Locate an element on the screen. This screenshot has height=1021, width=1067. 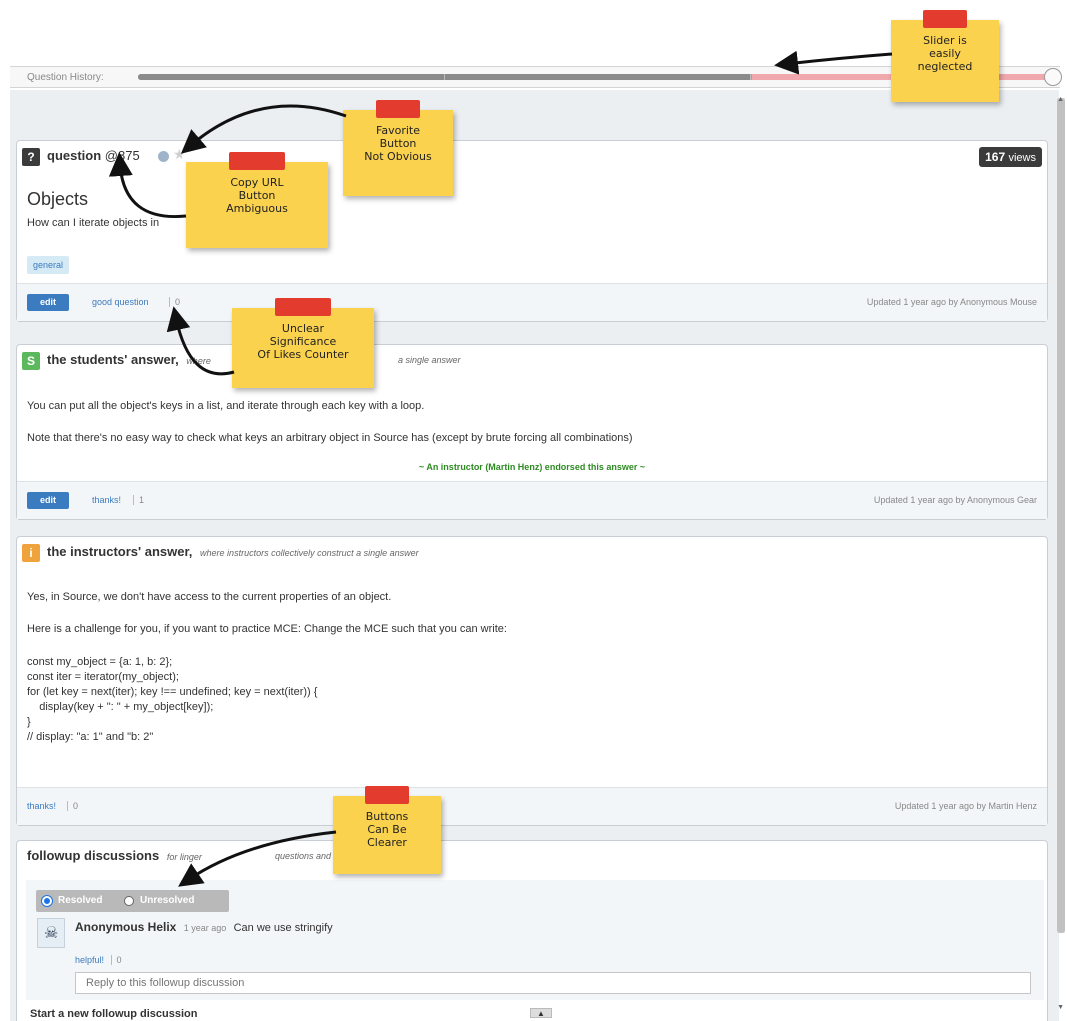
scrollbar is located at coordinates (1061, 515).